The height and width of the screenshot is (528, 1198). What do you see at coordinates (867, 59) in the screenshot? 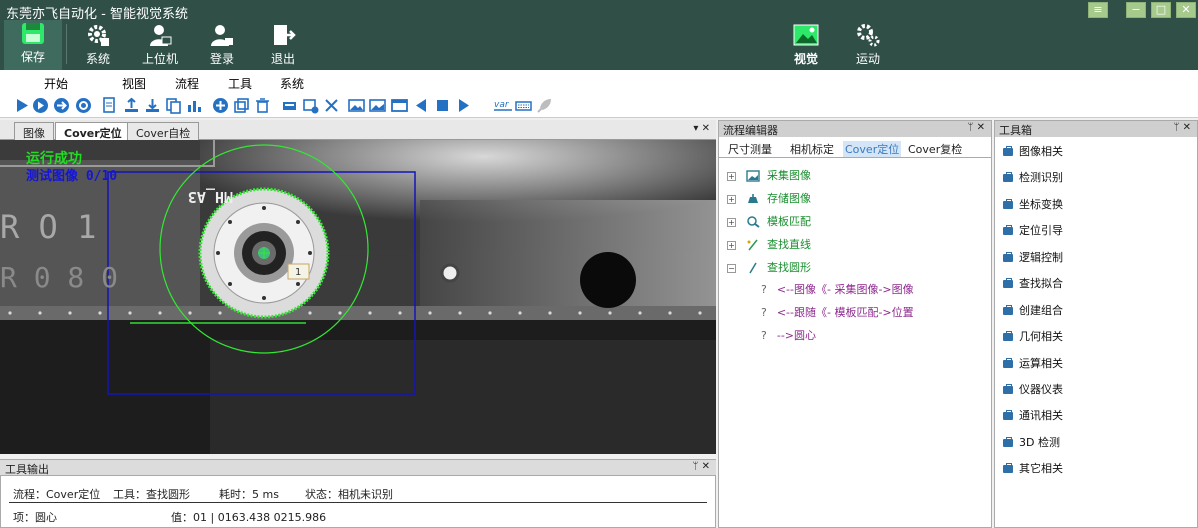
I see `motion-label: 运动` at bounding box center [867, 59].